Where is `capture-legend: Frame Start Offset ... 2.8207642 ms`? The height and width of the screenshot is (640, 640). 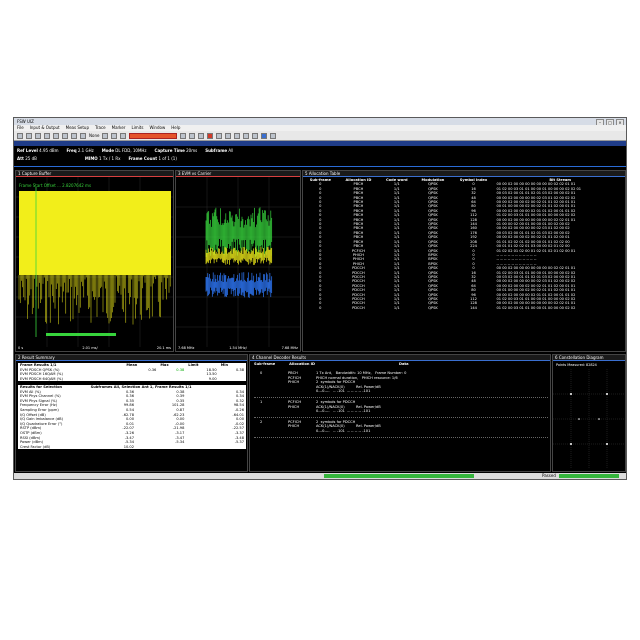 capture-legend: Frame Start Offset ... 2.8207642 ms is located at coordinates (55, 185).